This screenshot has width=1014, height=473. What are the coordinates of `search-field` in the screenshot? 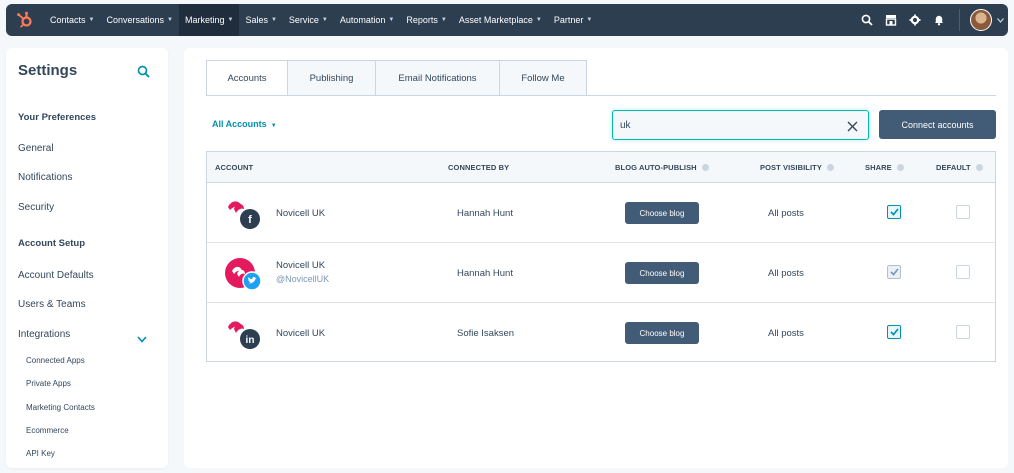 It's located at (740, 125).